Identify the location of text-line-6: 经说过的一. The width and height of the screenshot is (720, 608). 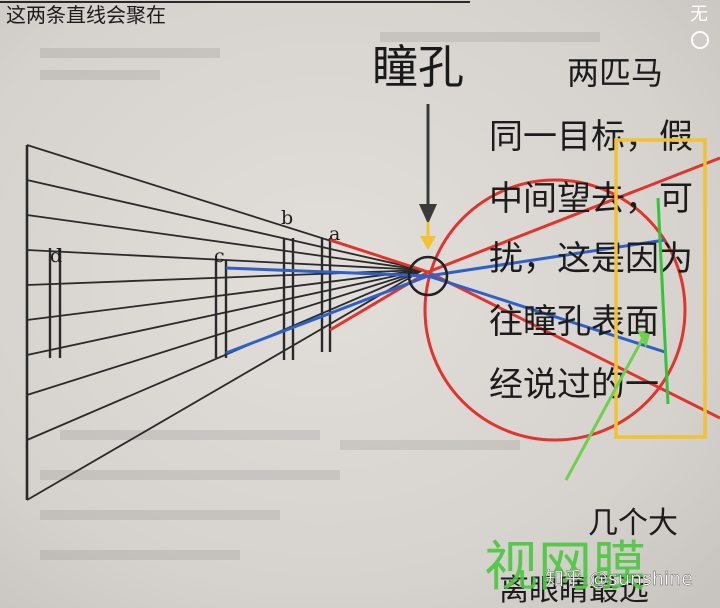
(574, 385).